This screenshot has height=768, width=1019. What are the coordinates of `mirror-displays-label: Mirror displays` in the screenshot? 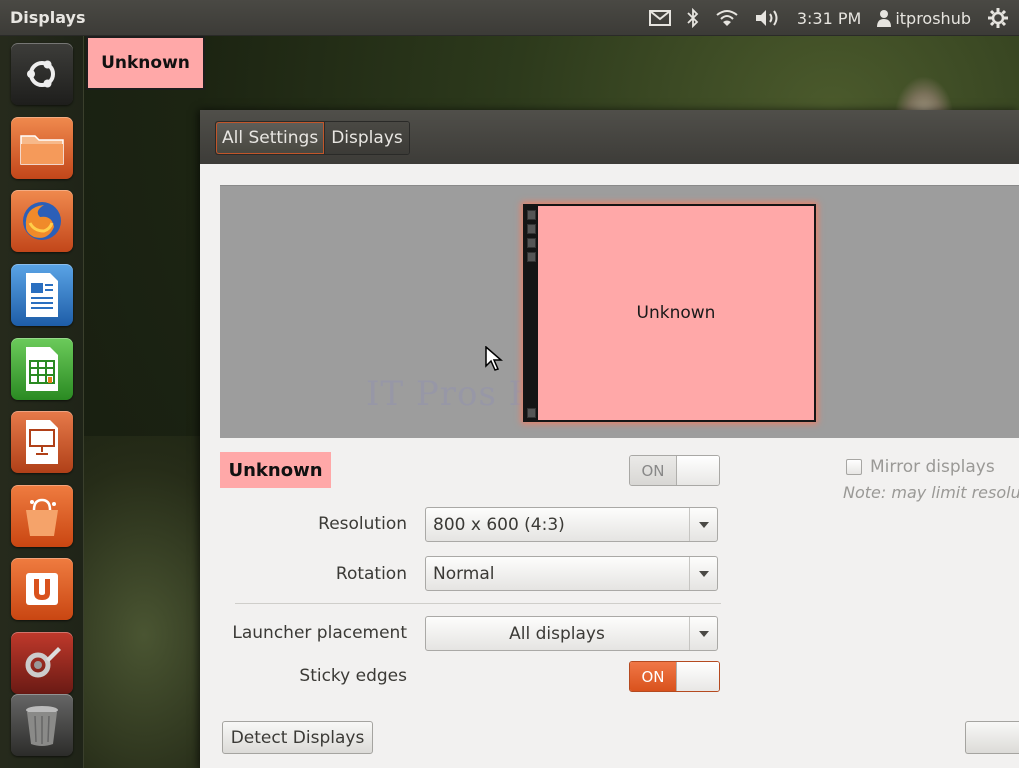 It's located at (932, 467).